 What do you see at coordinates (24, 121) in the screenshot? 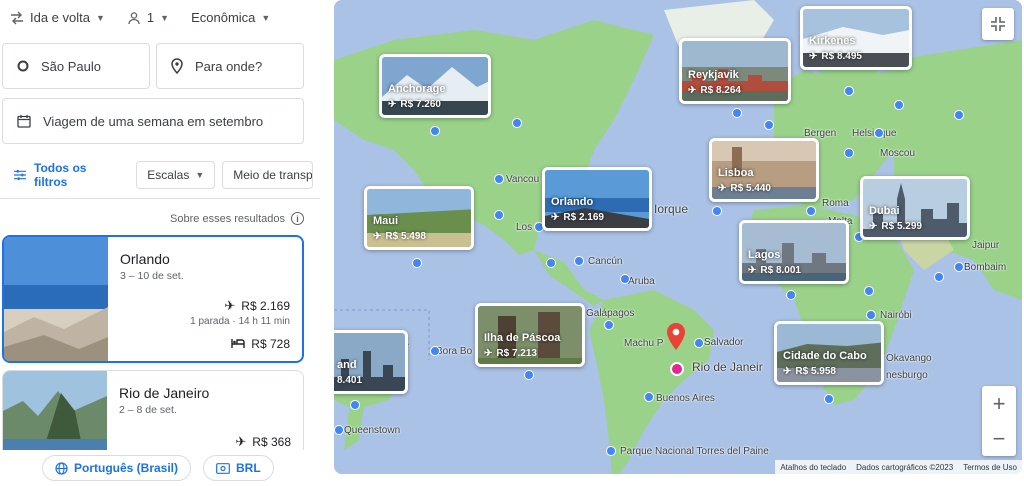
I see `calendar-icon` at bounding box center [24, 121].